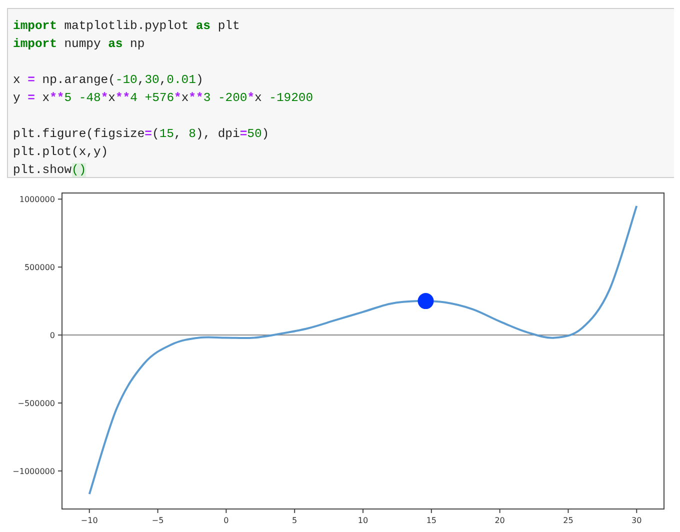 This screenshot has height=532, width=680. I want to click on y-tick-label: 1000000, so click(37, 199).